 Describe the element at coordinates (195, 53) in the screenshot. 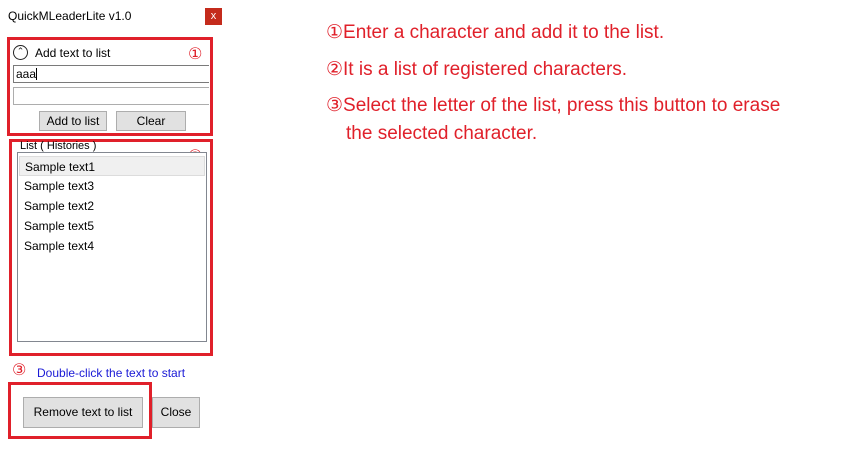

I see `annotation-marker-1: ①` at that location.